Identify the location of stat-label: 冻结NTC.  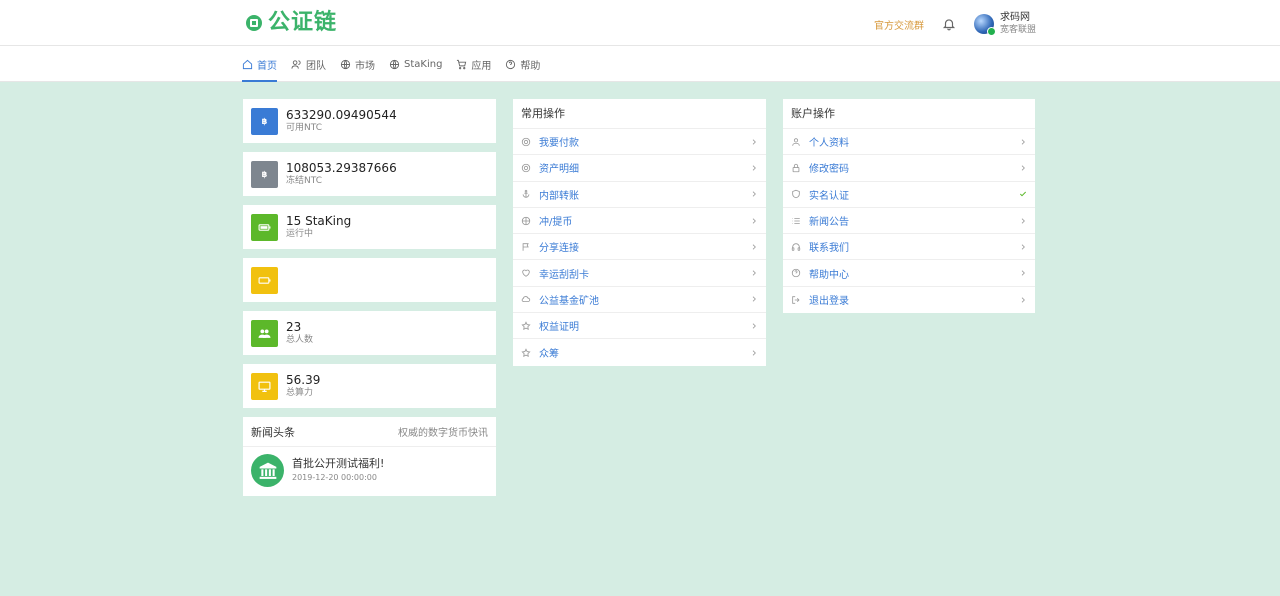
(304, 181).